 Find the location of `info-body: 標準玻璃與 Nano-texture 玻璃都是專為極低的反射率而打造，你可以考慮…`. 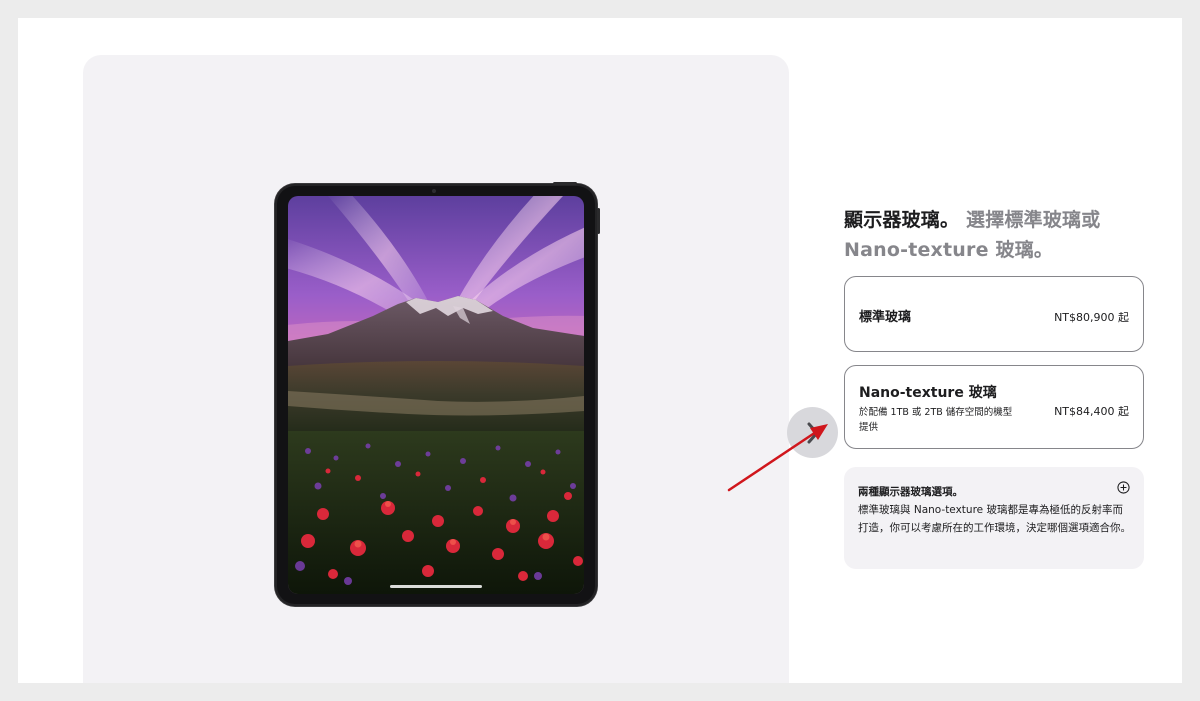

info-body: 標準玻璃與 Nano-texture 玻璃都是專為極低的反射率而打造，你可以考慮… is located at coordinates (994, 519).